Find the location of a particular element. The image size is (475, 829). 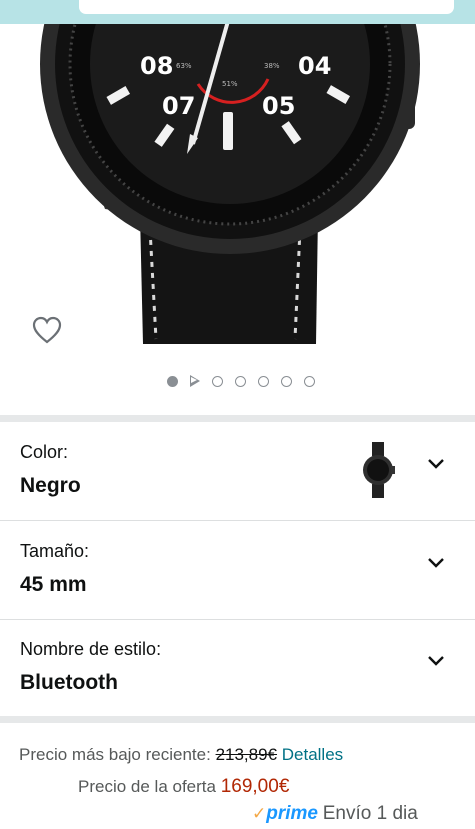

option-color: Color: Negro is located at coordinates (237, 471).